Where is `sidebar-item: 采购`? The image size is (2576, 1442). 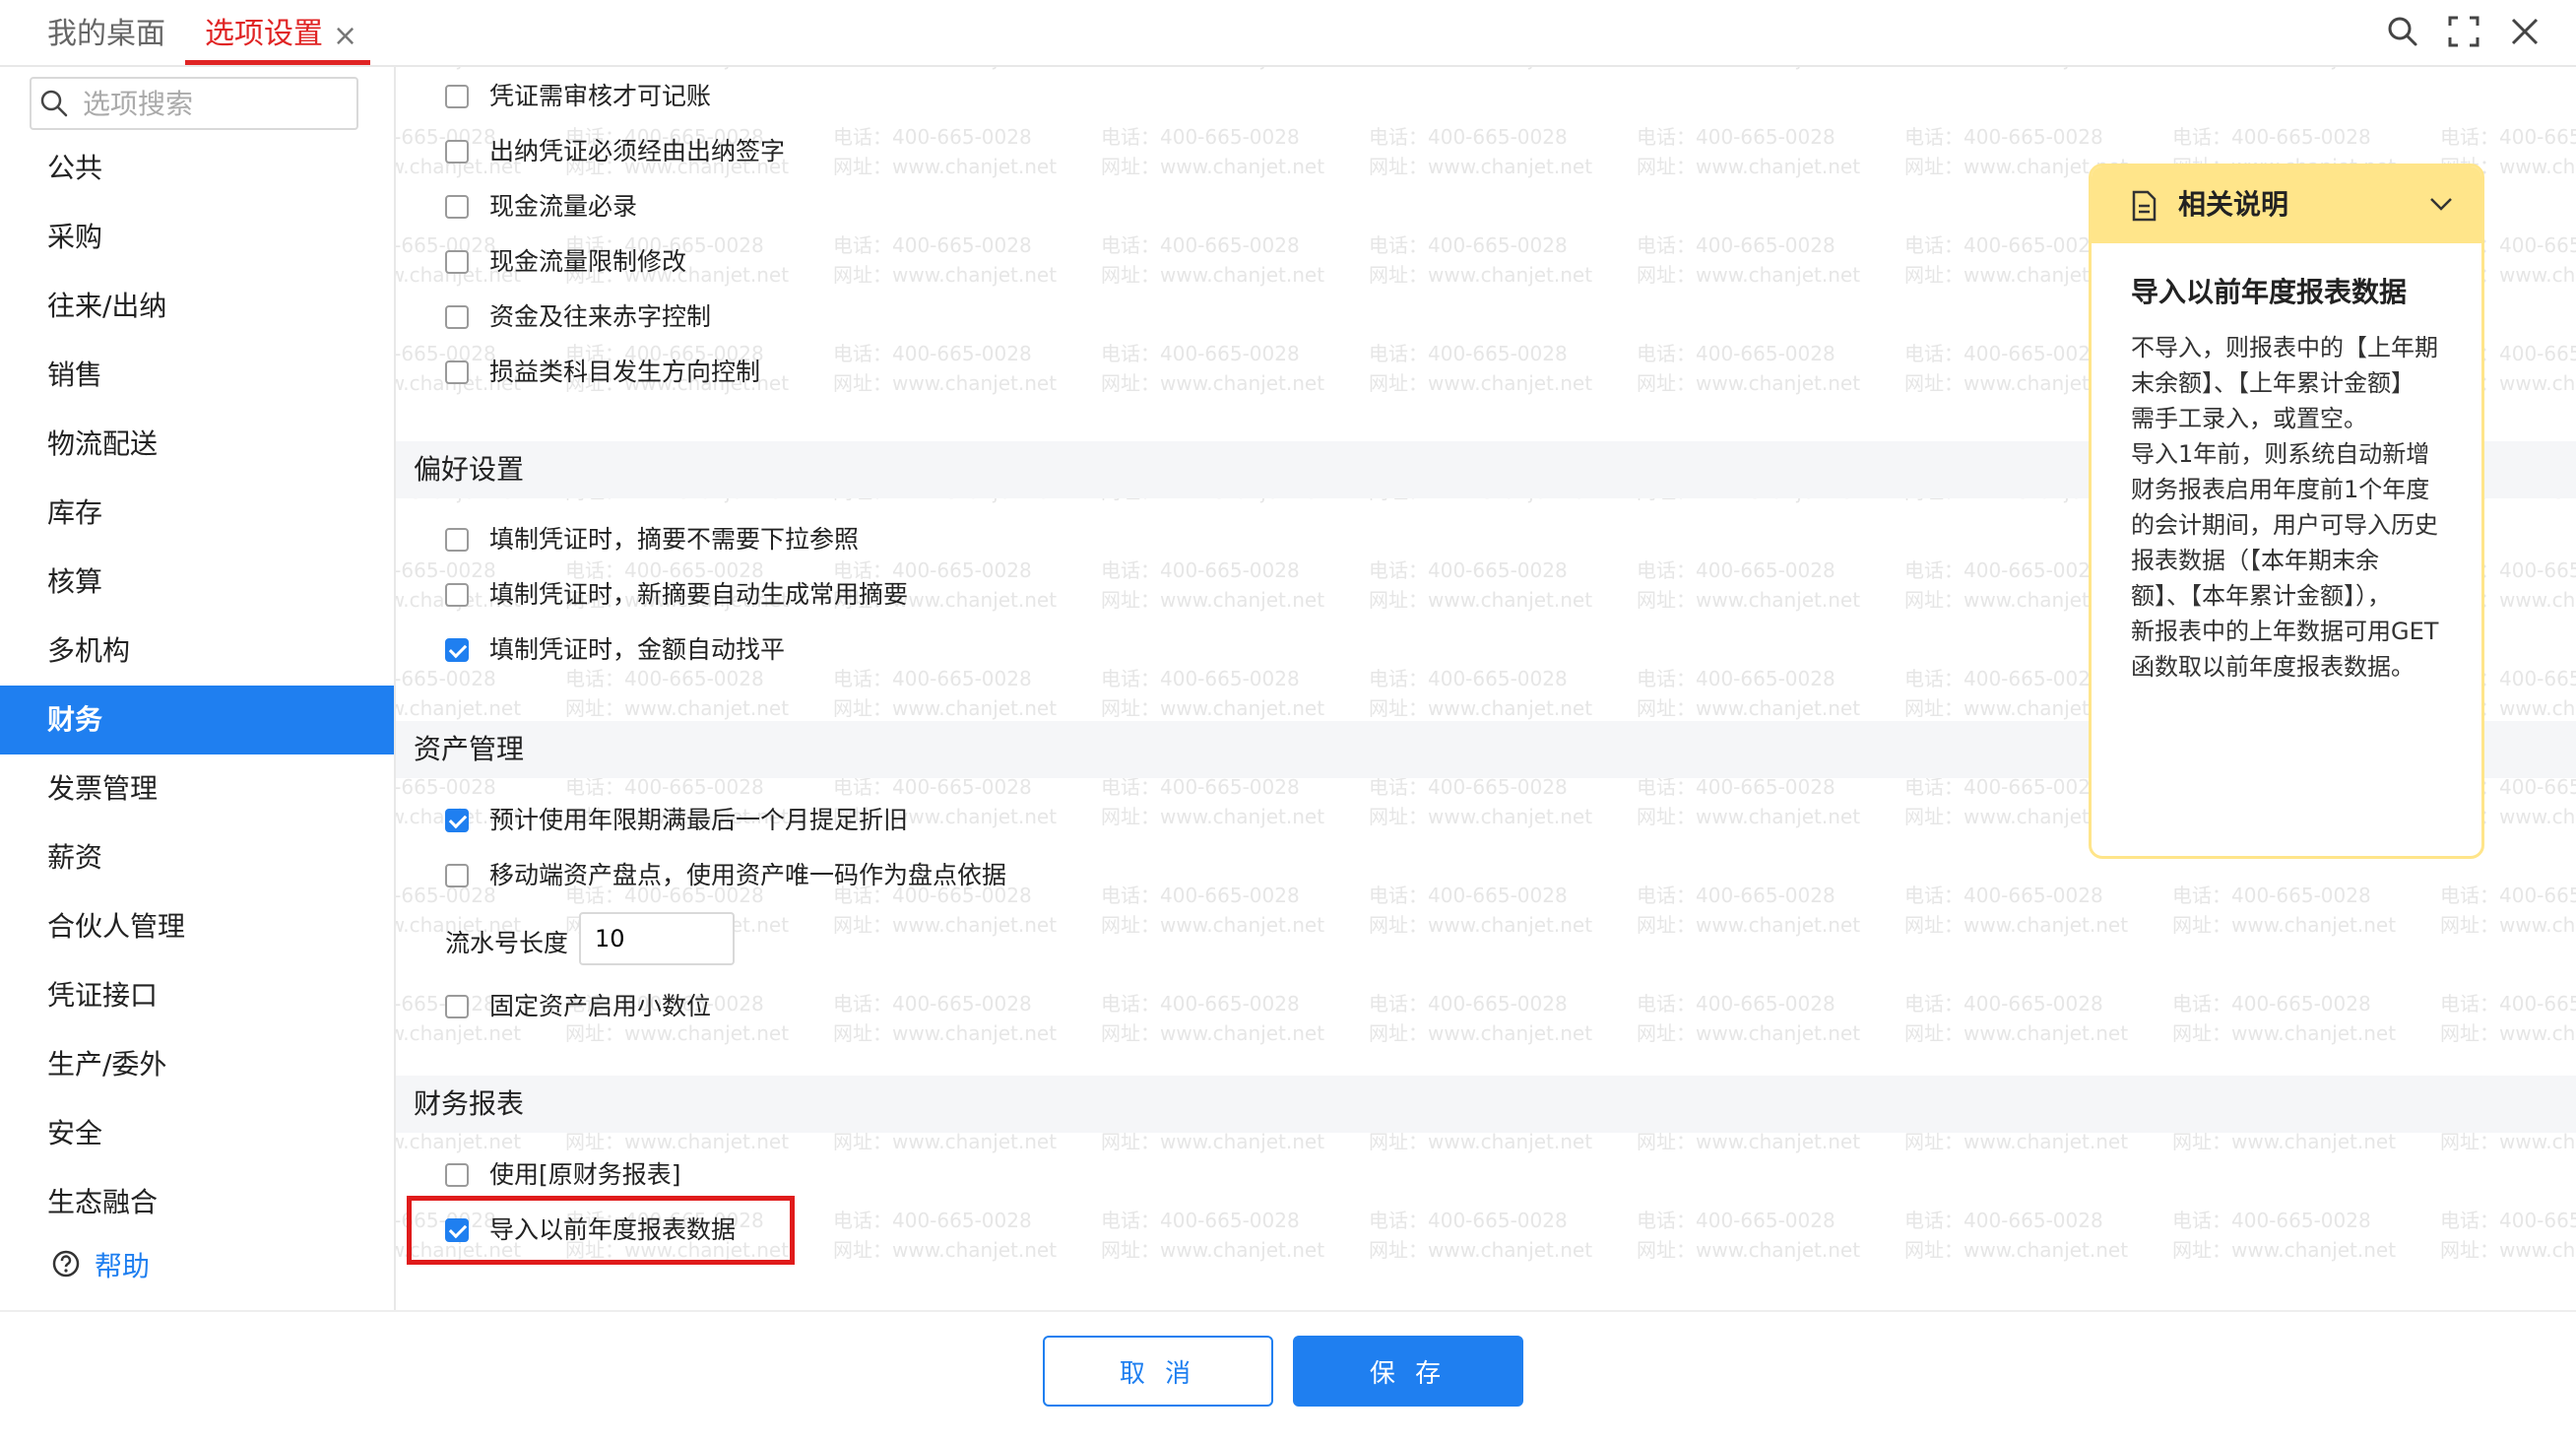
sidebar-item: 采购 is located at coordinates (197, 237).